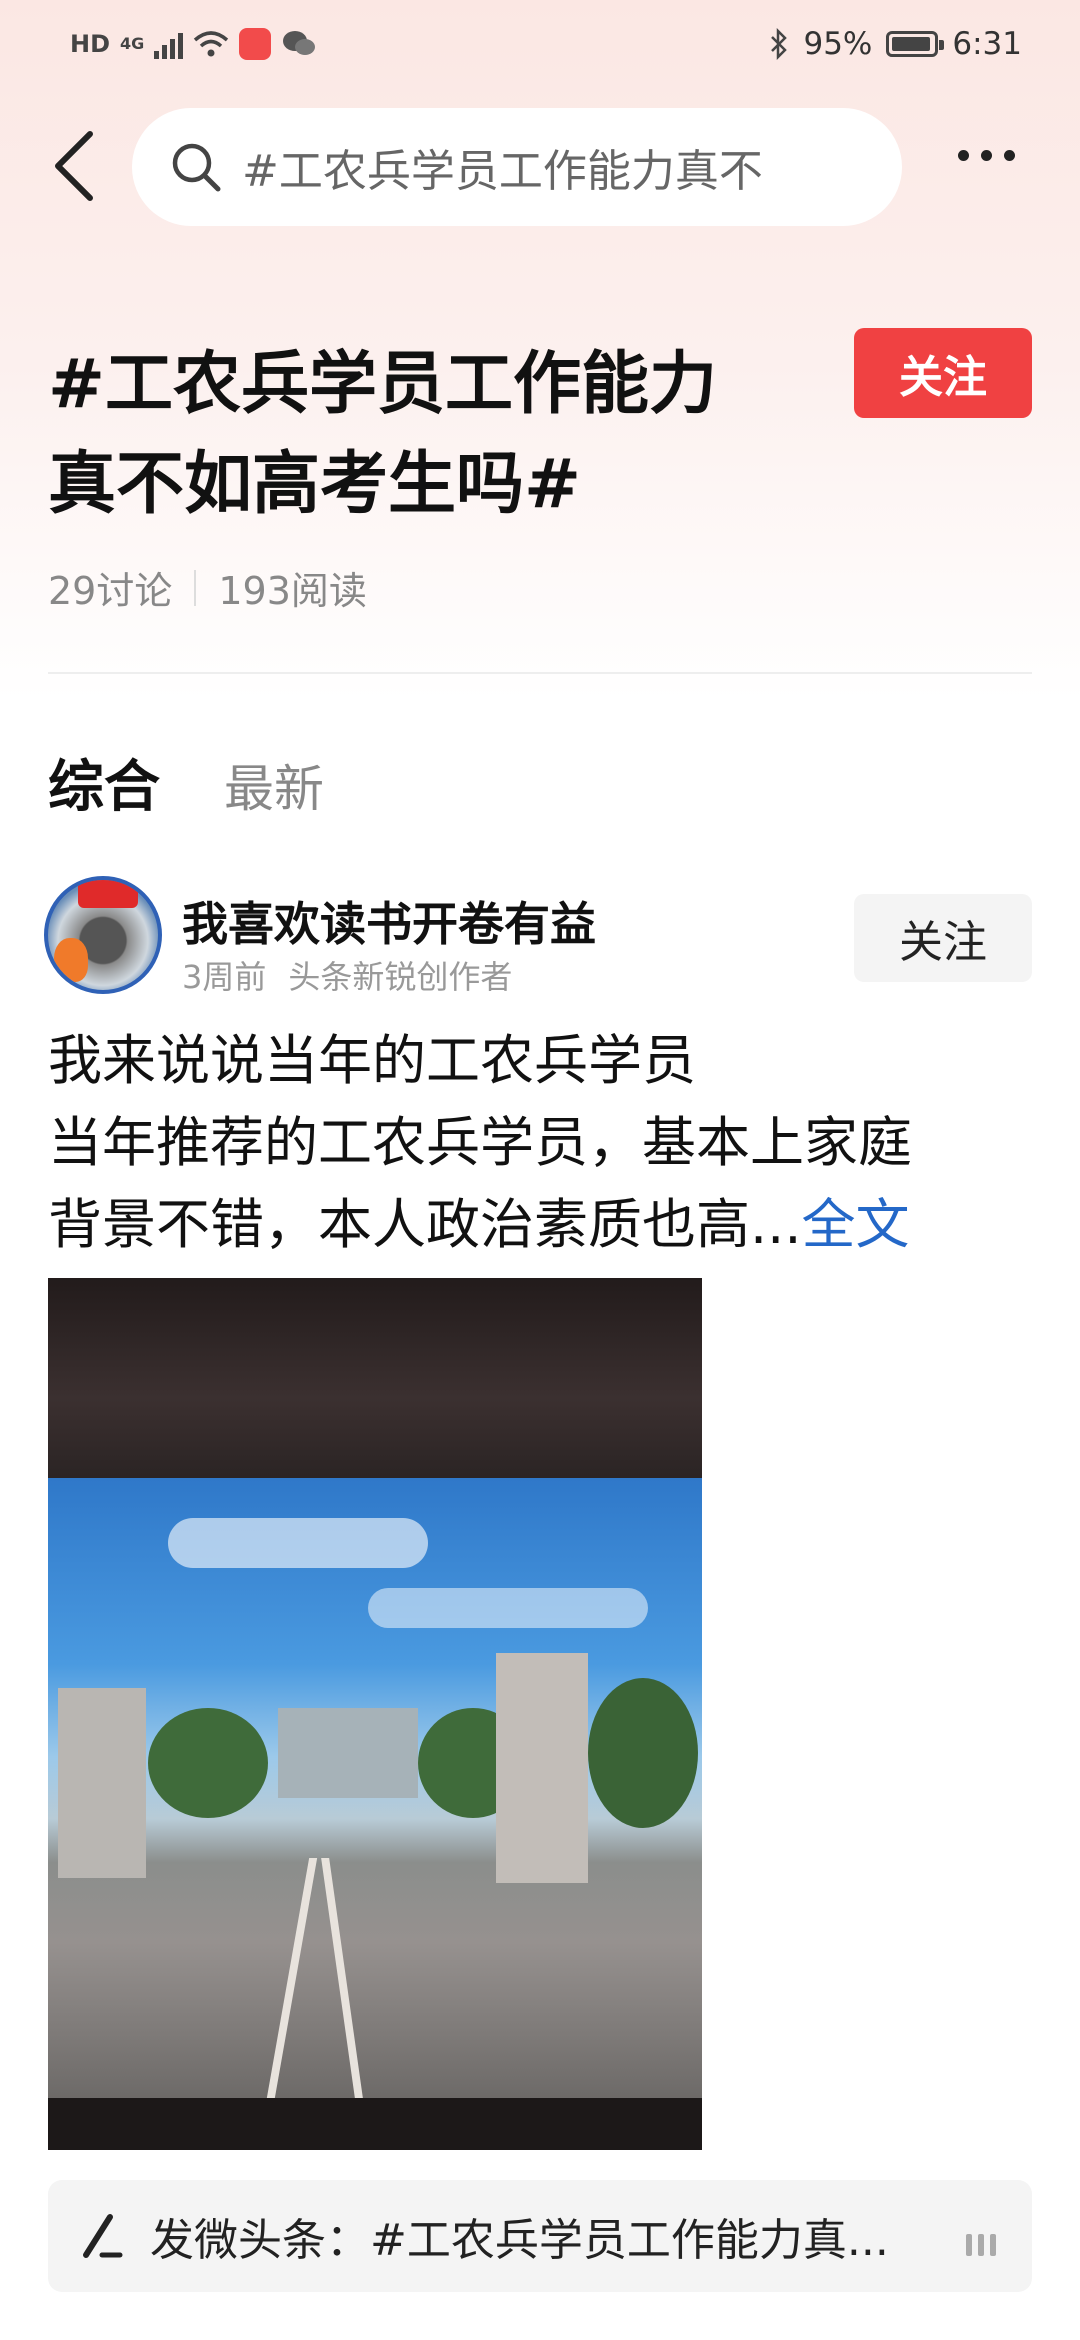 Image resolution: width=1080 pixels, height=2340 pixels. Describe the element at coordinates (211, 44) in the screenshot. I see `wifi-icon` at that location.